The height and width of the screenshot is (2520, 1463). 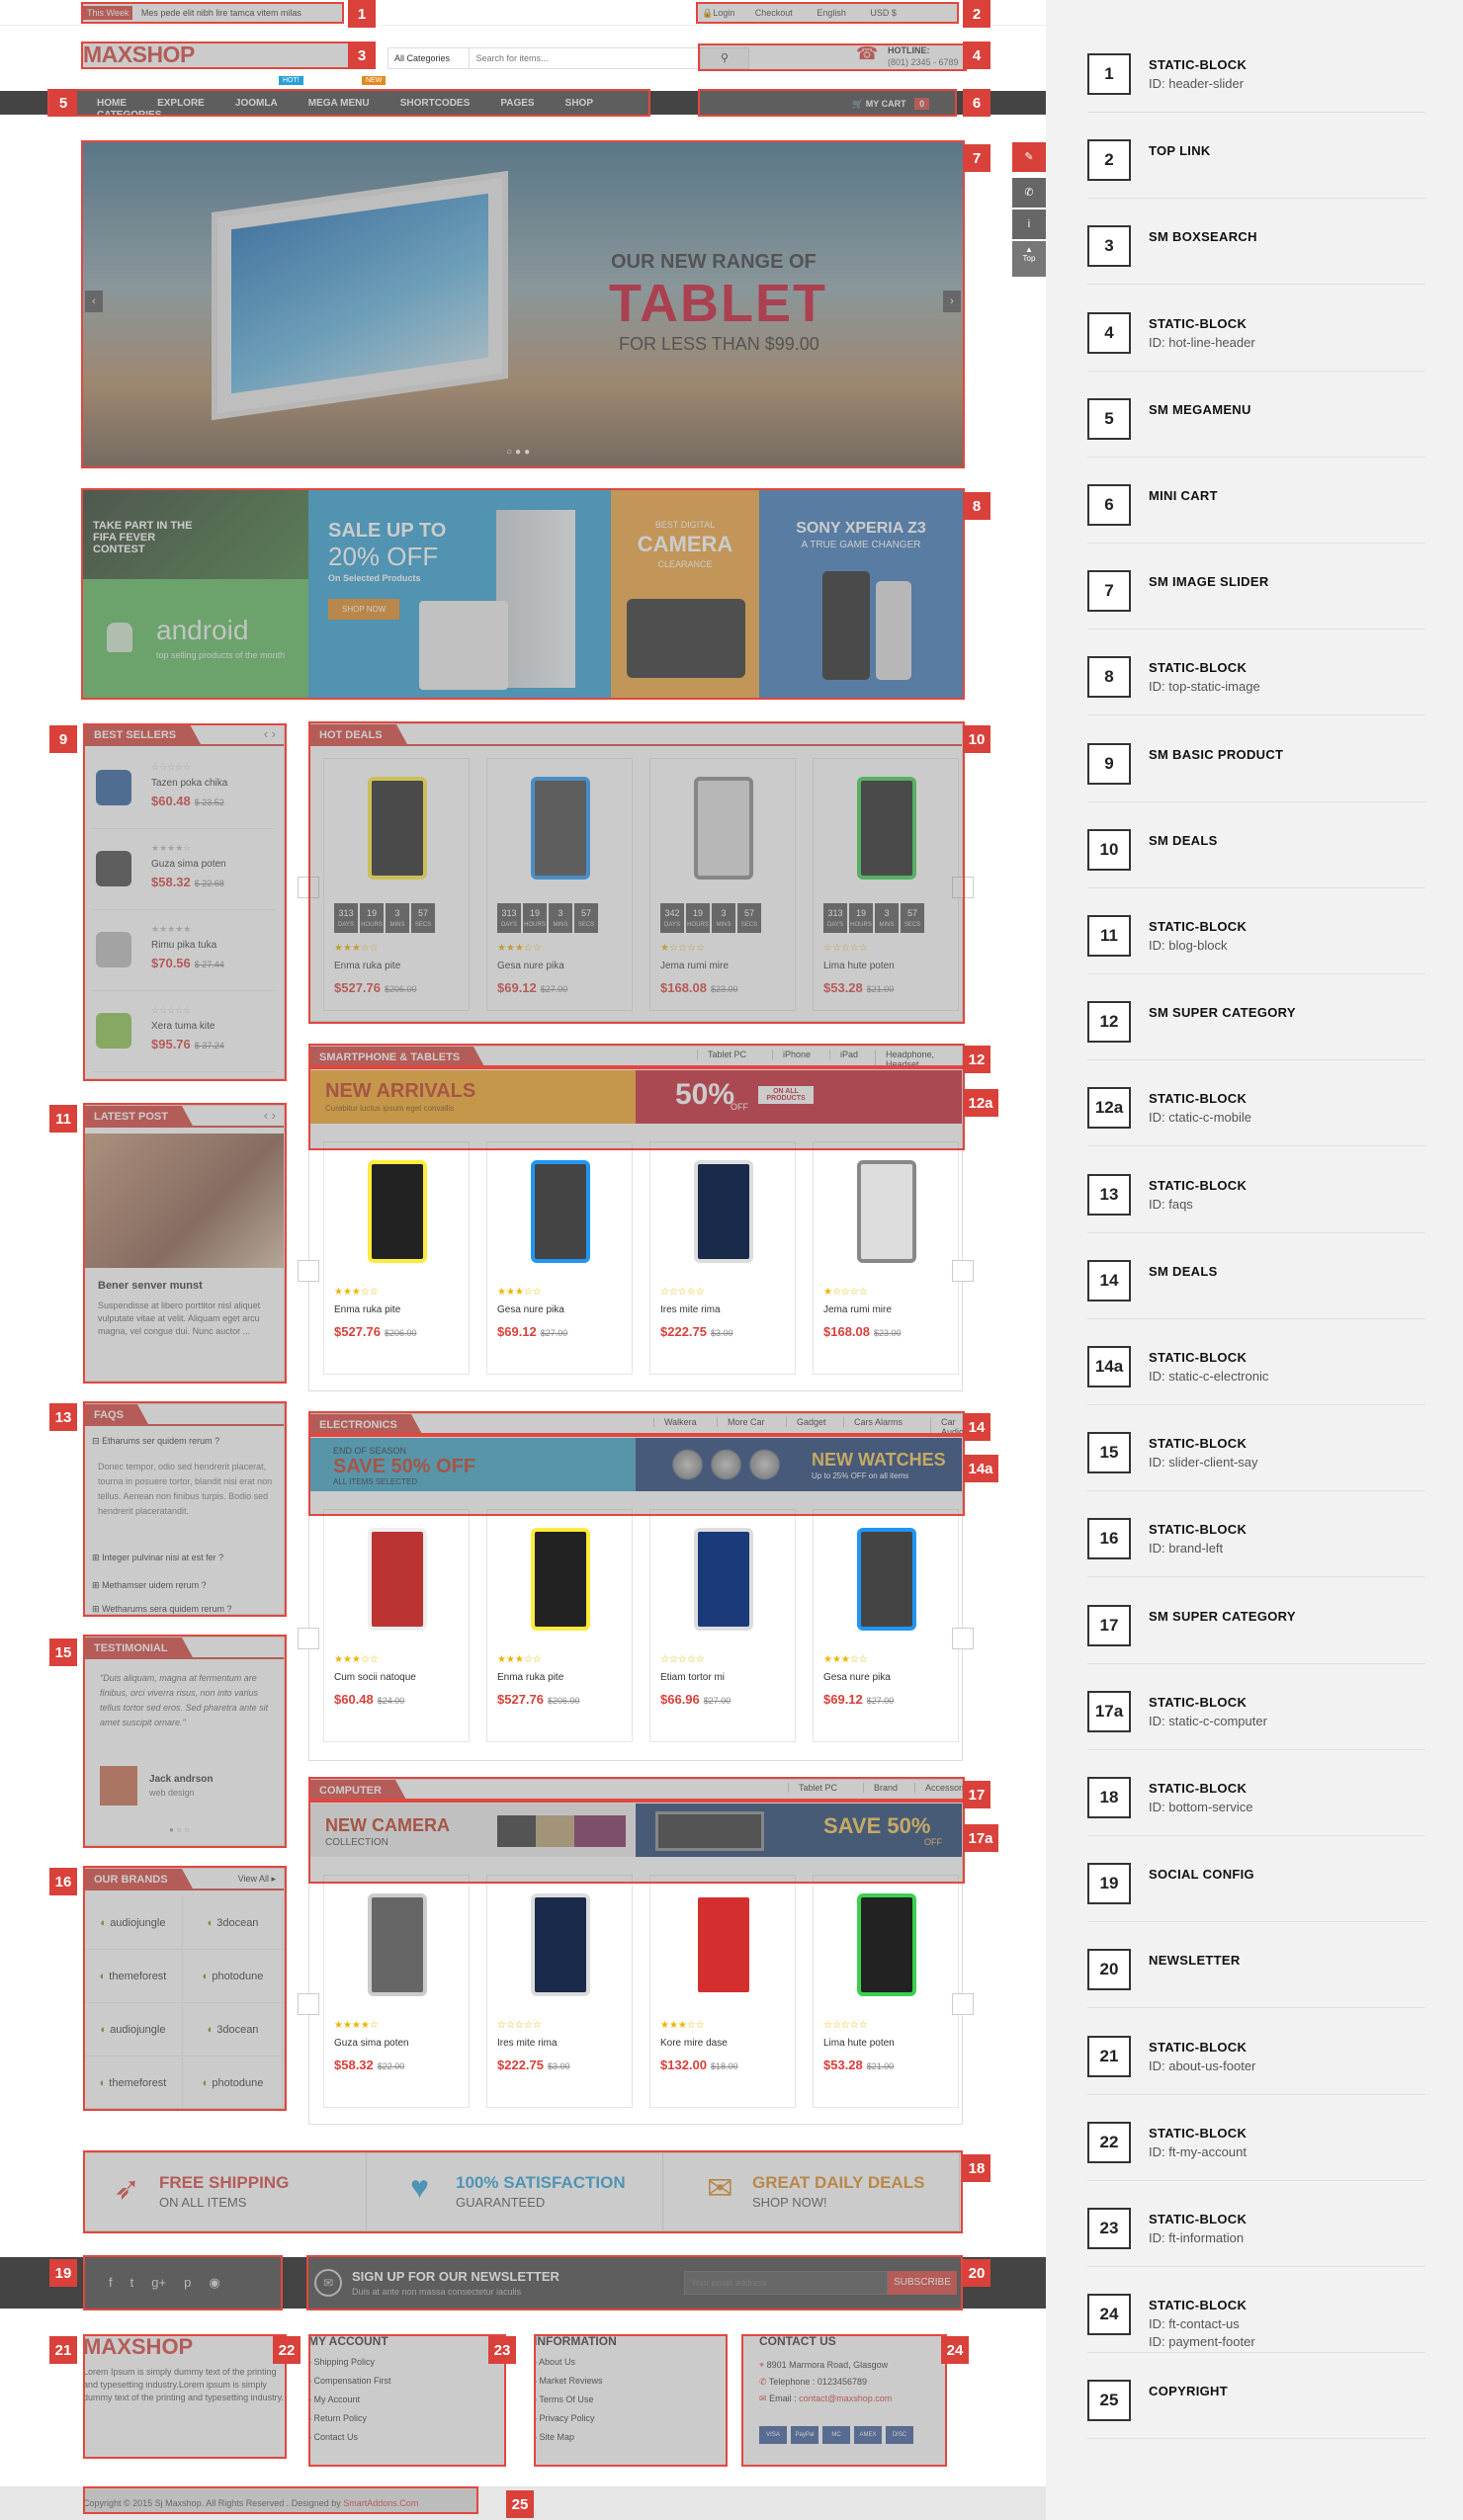 I want to click on region-marker: 17a, so click(x=980, y=1838).